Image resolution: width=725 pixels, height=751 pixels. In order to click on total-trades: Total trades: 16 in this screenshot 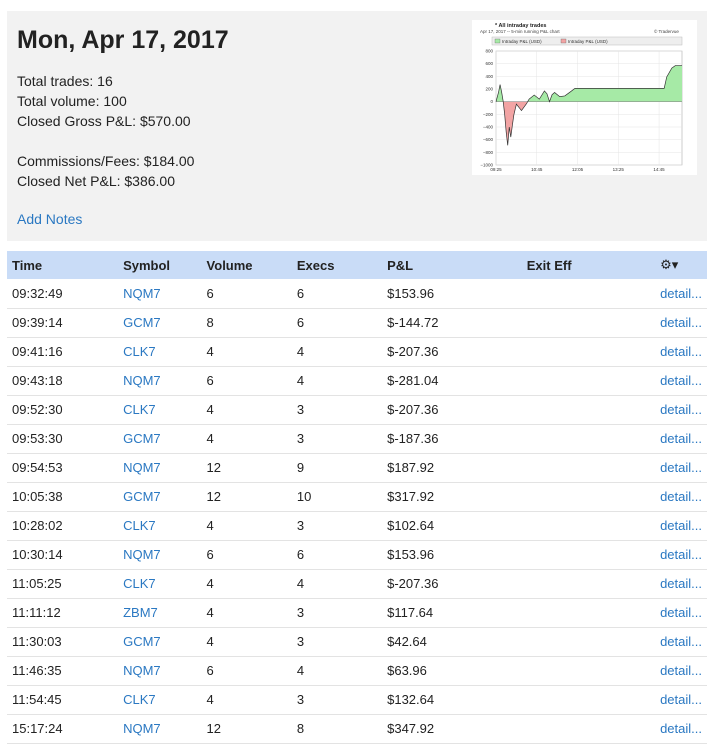, I will do `click(65, 81)`.